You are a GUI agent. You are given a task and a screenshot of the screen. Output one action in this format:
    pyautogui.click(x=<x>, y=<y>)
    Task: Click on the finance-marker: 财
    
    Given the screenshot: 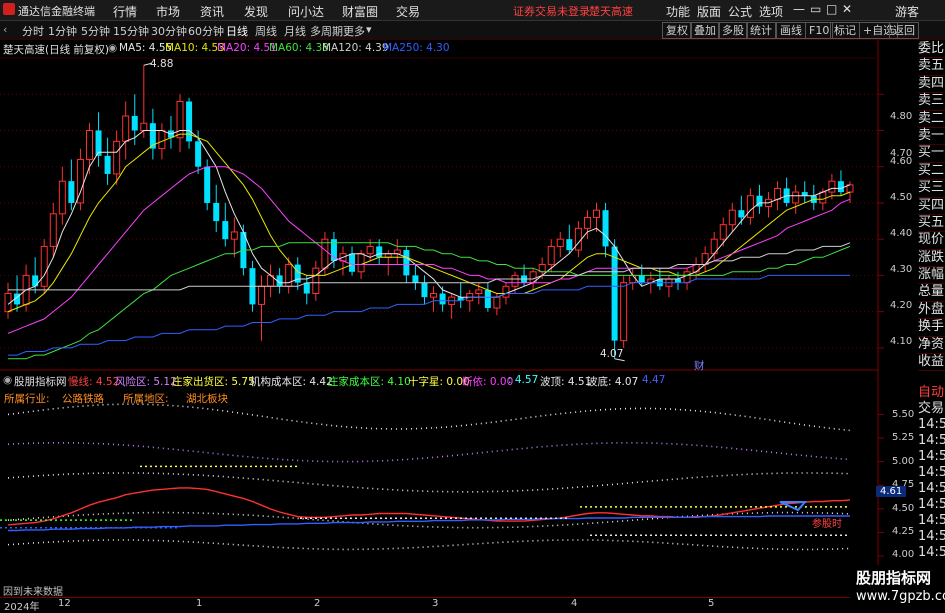 What is the action you would take?
    pyautogui.click(x=699, y=365)
    